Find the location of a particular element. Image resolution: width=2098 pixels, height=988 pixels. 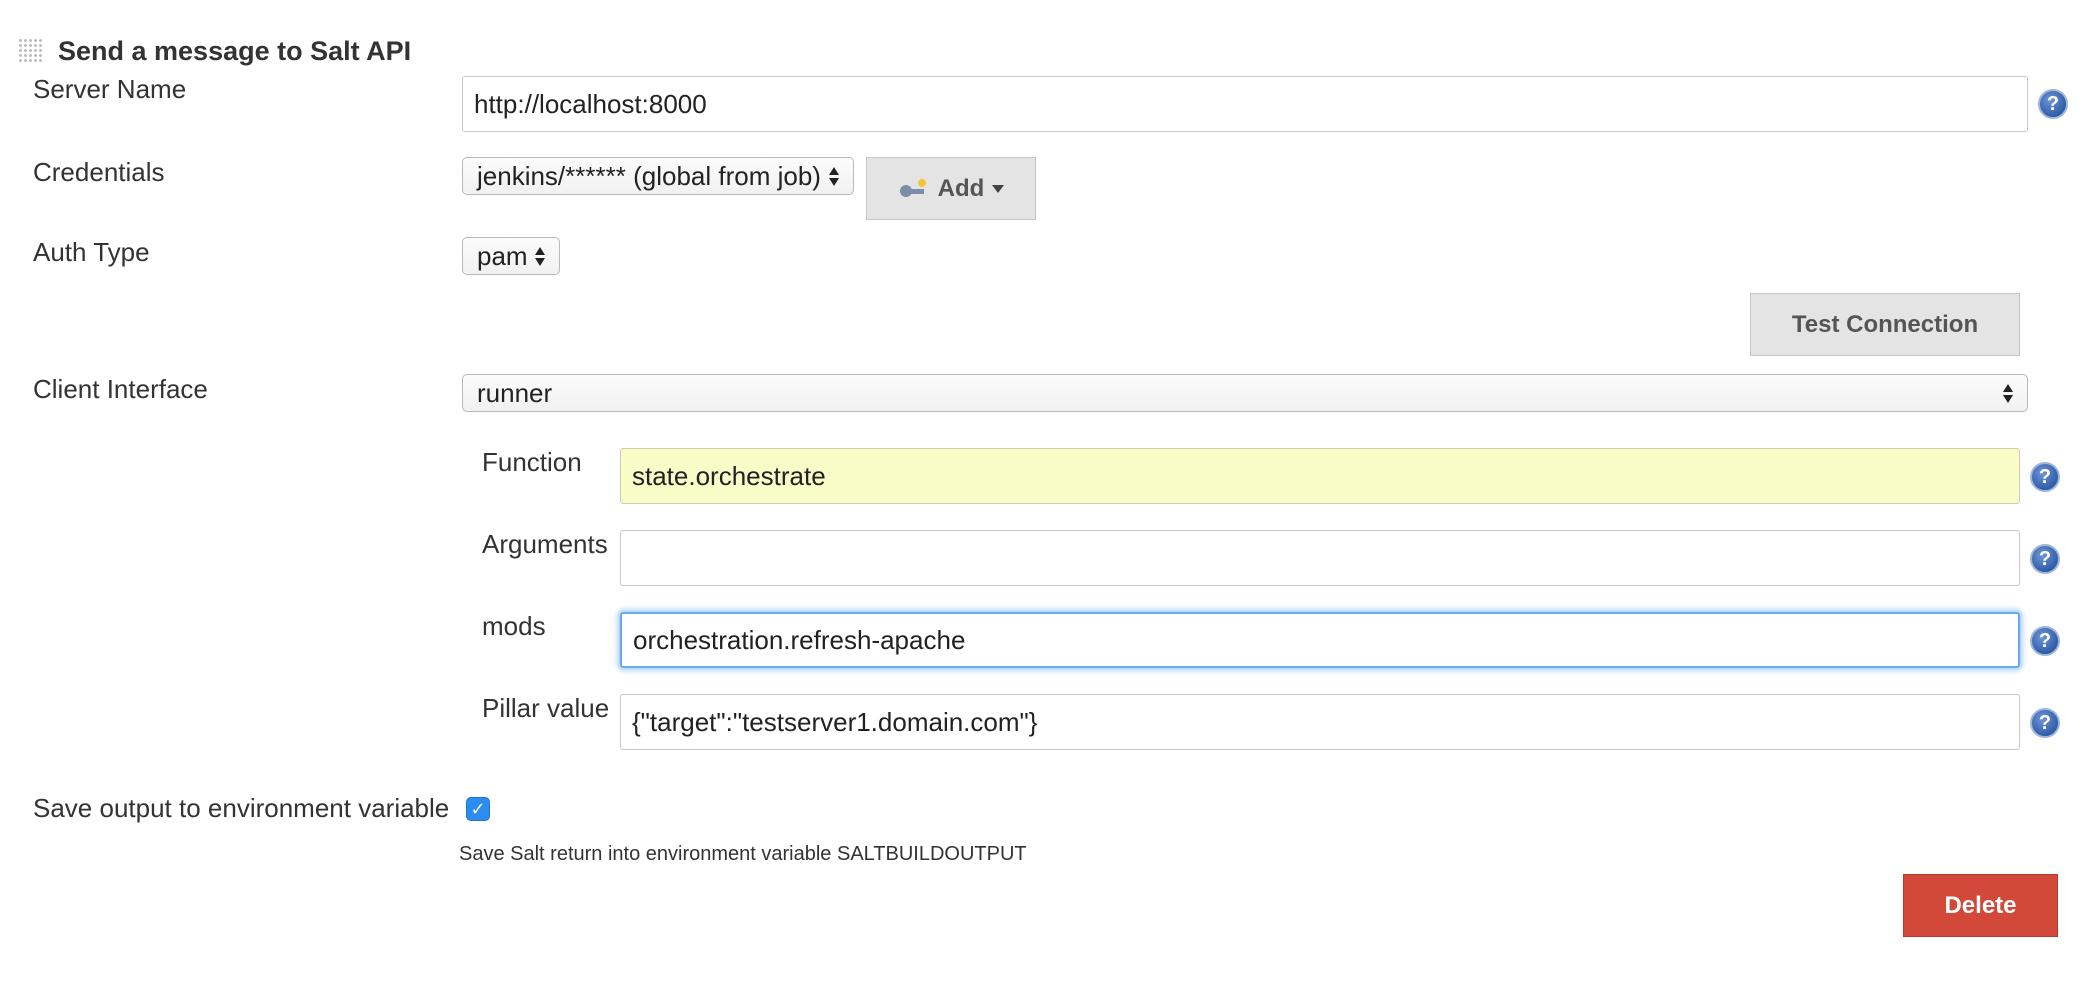

delete-button: Delete is located at coordinates (1980, 905).